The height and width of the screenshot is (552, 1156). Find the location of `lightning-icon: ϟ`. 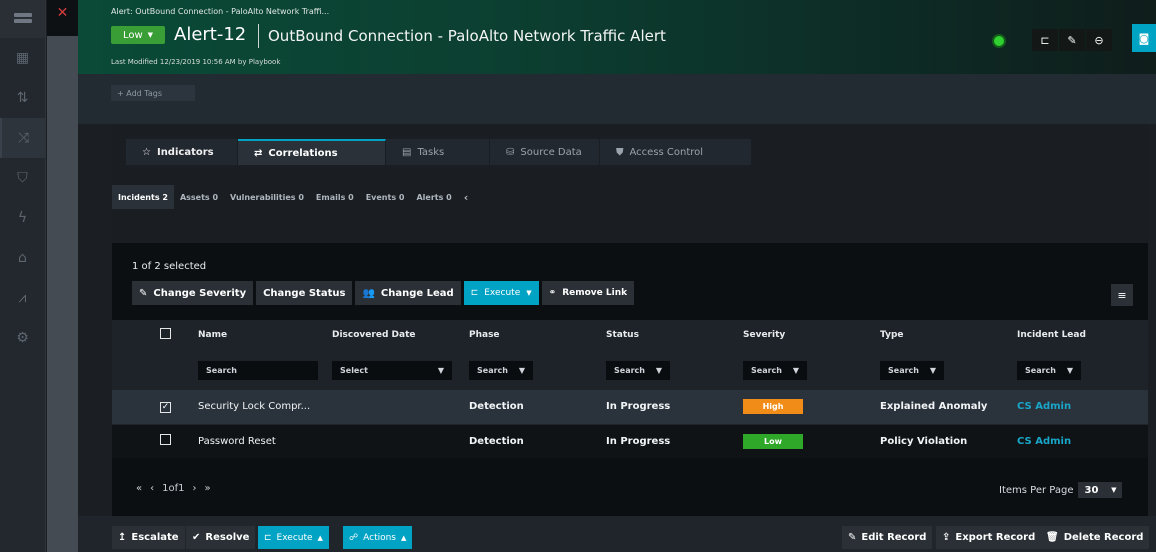

lightning-icon: ϟ is located at coordinates (22, 218).